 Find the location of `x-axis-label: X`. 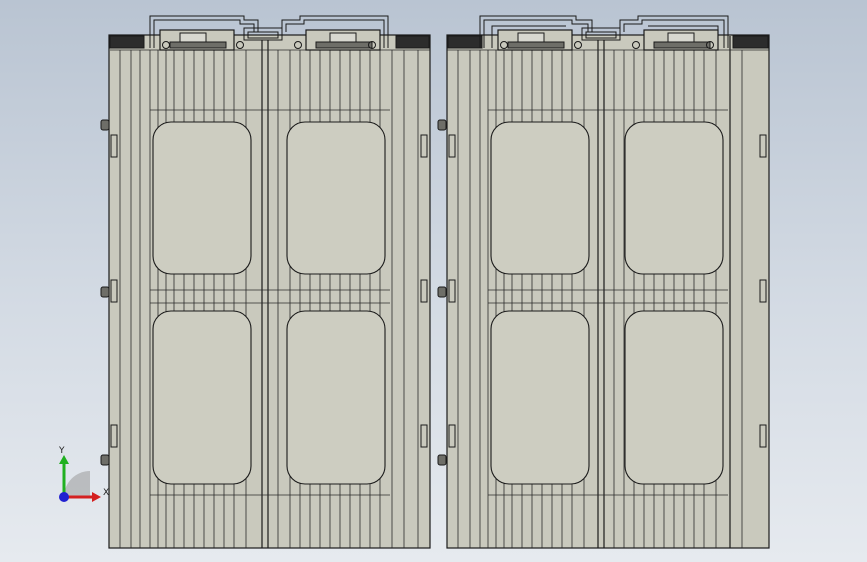

x-axis-label: X is located at coordinates (106, 493).